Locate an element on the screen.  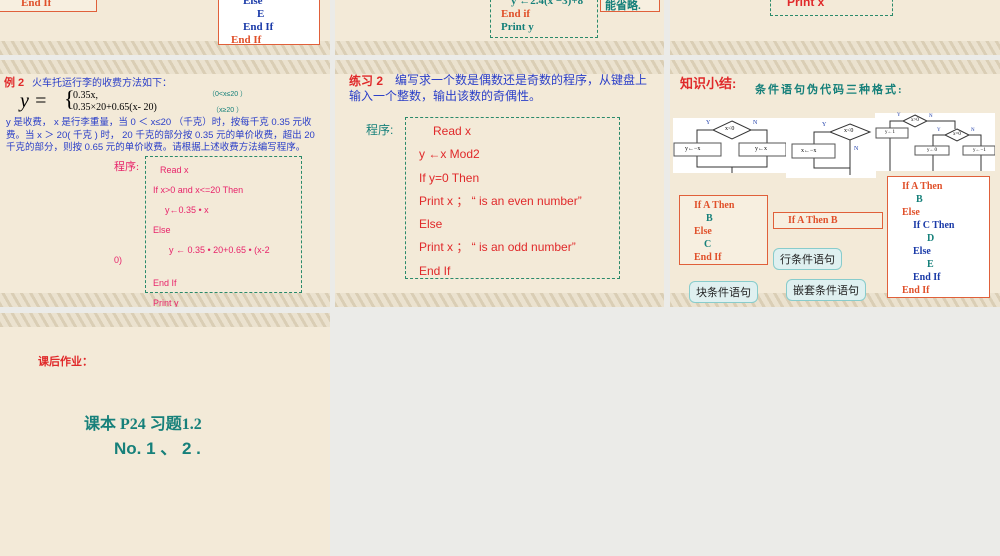
formula-cond-2: （x≥20 ） is located at coordinates (228, 110).